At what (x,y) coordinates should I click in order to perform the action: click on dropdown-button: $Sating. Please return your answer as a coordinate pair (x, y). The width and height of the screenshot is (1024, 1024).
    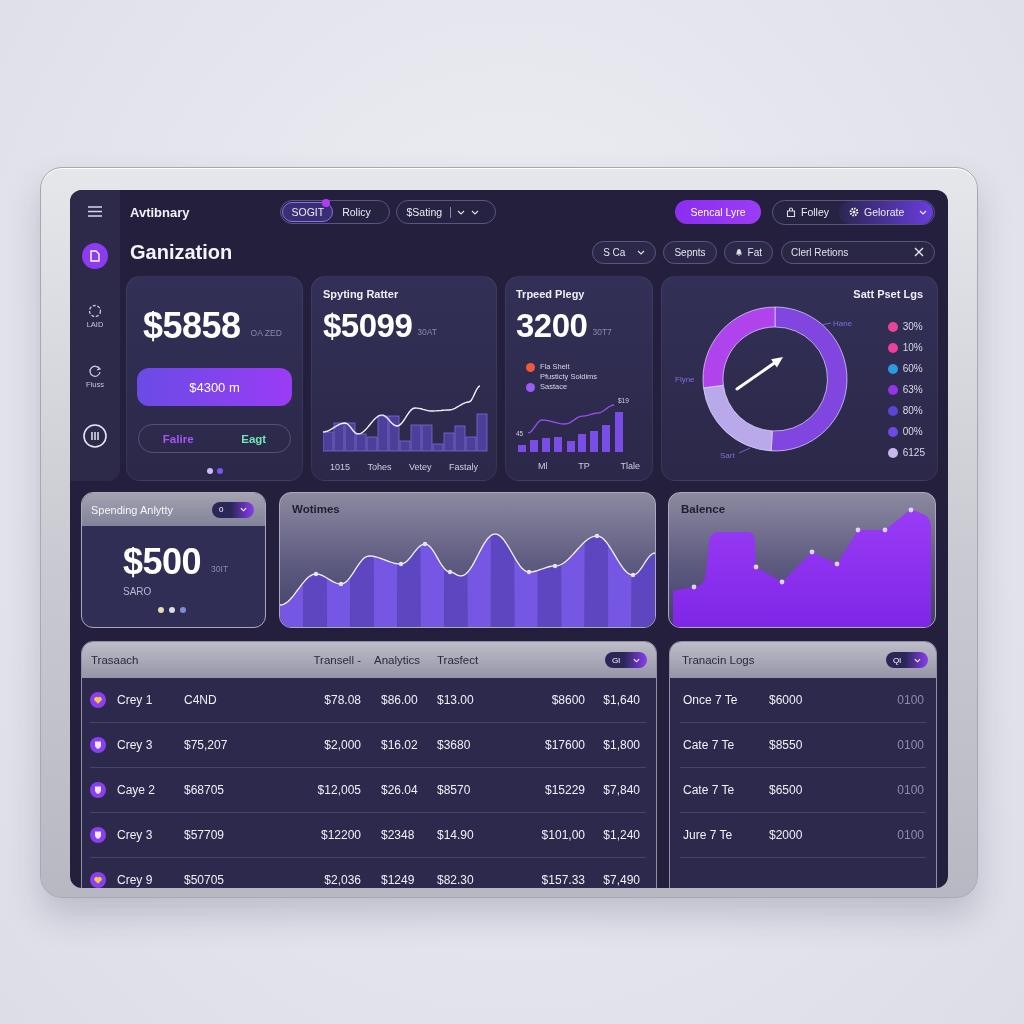
    Looking at the image, I should click on (446, 212).